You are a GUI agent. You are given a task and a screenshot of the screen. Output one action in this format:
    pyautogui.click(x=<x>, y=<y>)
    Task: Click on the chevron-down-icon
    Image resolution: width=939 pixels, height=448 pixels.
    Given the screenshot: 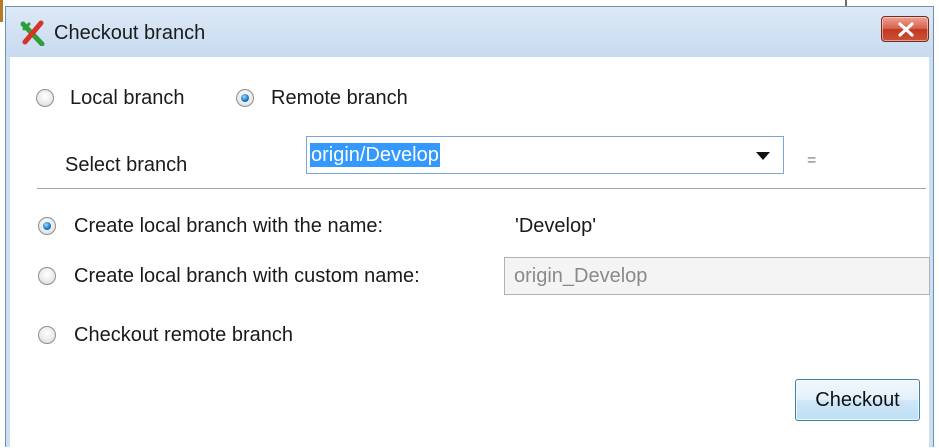 What is the action you would take?
    pyautogui.click(x=763, y=156)
    